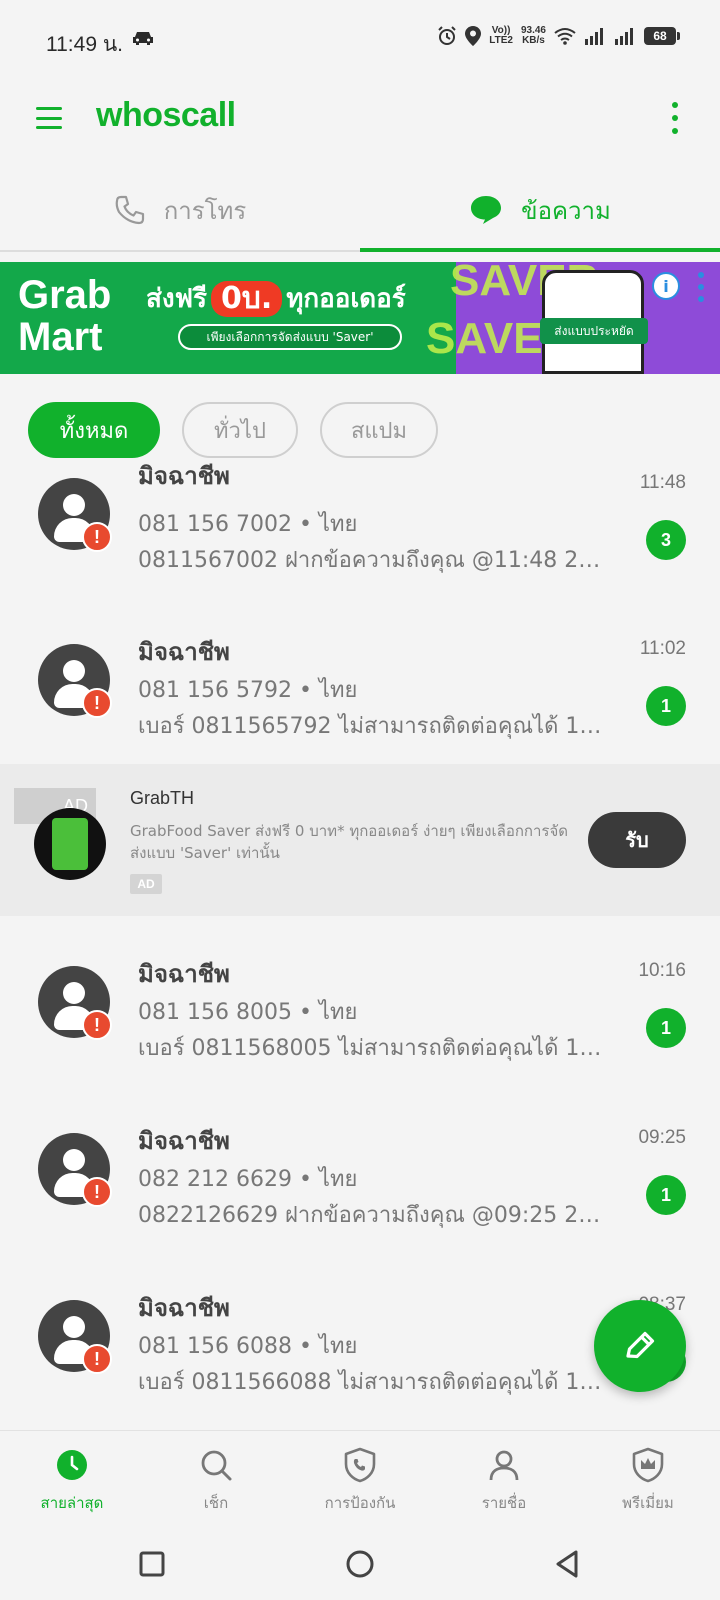 This screenshot has height=1600, width=720. What do you see at coordinates (447, 35) in the screenshot?
I see `alarm-icon` at bounding box center [447, 35].